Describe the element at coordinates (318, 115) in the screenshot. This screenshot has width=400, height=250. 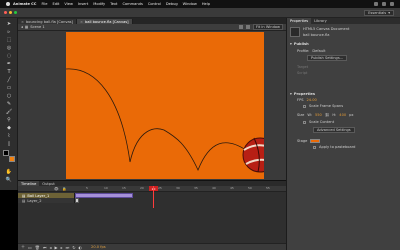
I see `width-value: 550` at that location.